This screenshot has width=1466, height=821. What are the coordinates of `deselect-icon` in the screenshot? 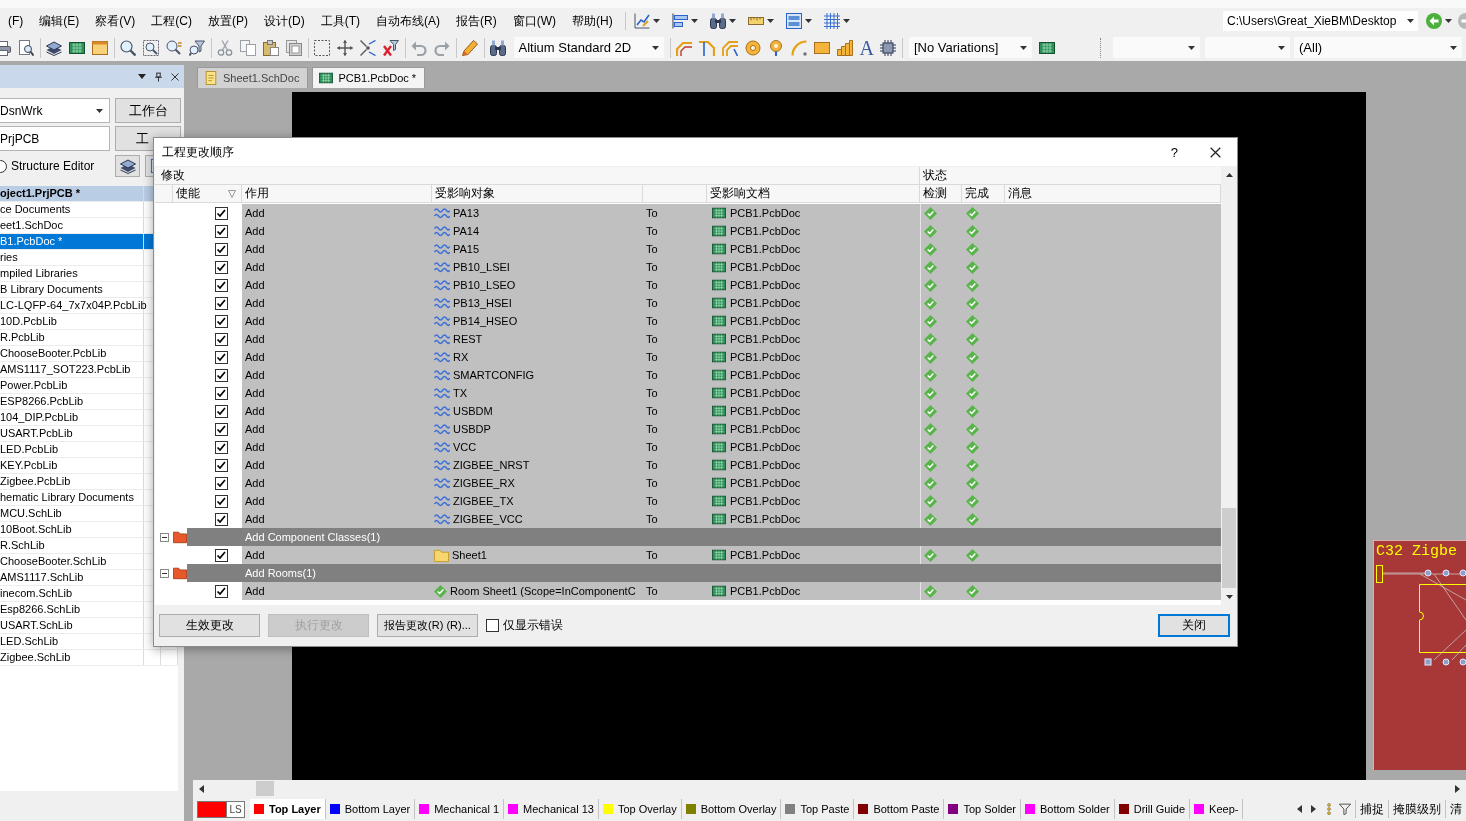 It's located at (368, 47).